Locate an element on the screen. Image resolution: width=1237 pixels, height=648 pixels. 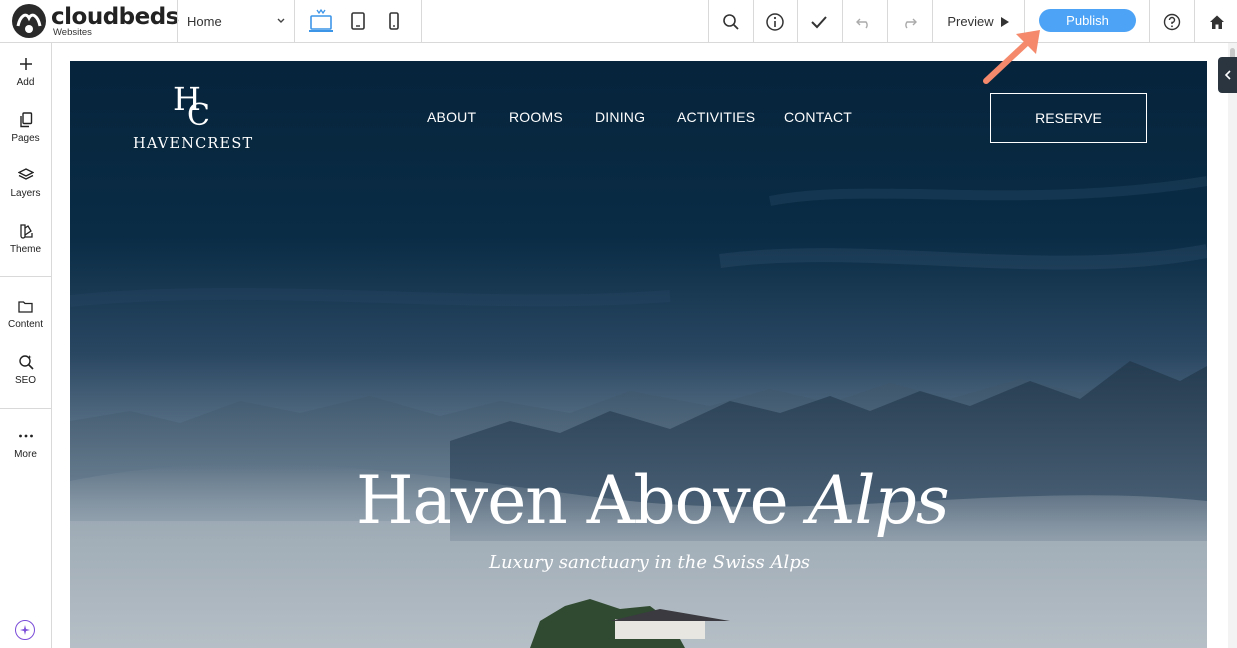
redo-button is located at coordinates (909, 21).